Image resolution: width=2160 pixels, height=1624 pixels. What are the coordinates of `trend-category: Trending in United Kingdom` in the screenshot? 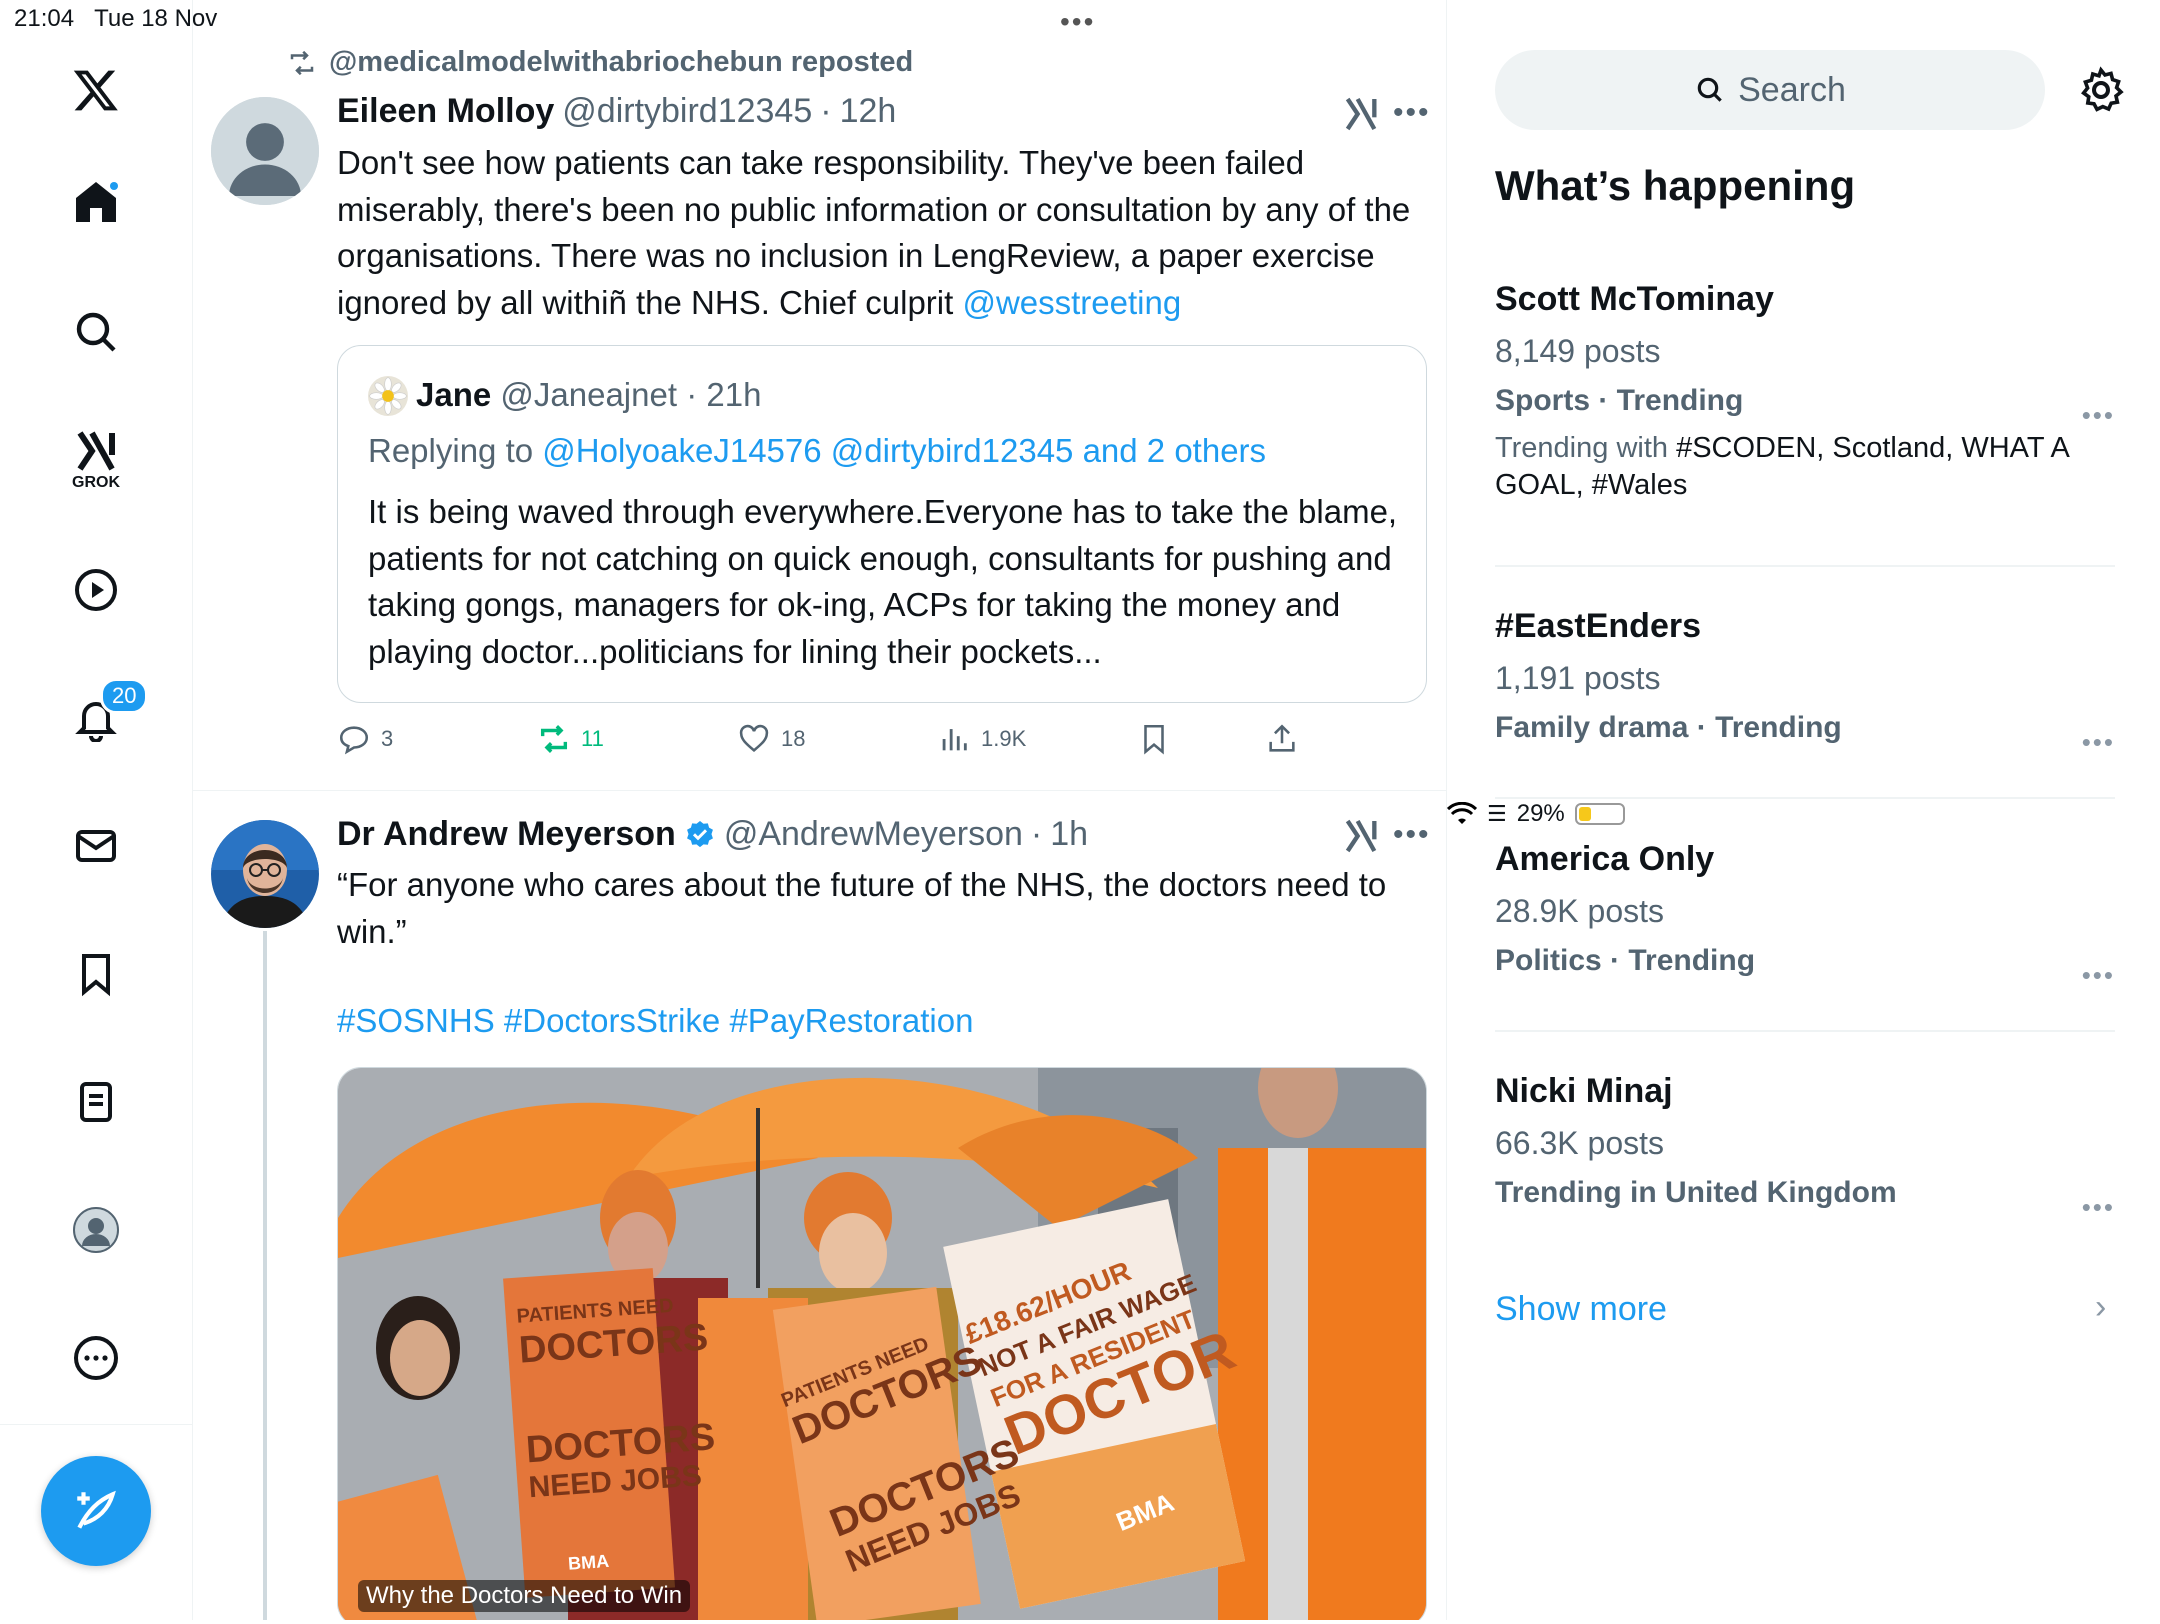 It's located at (1696, 1192).